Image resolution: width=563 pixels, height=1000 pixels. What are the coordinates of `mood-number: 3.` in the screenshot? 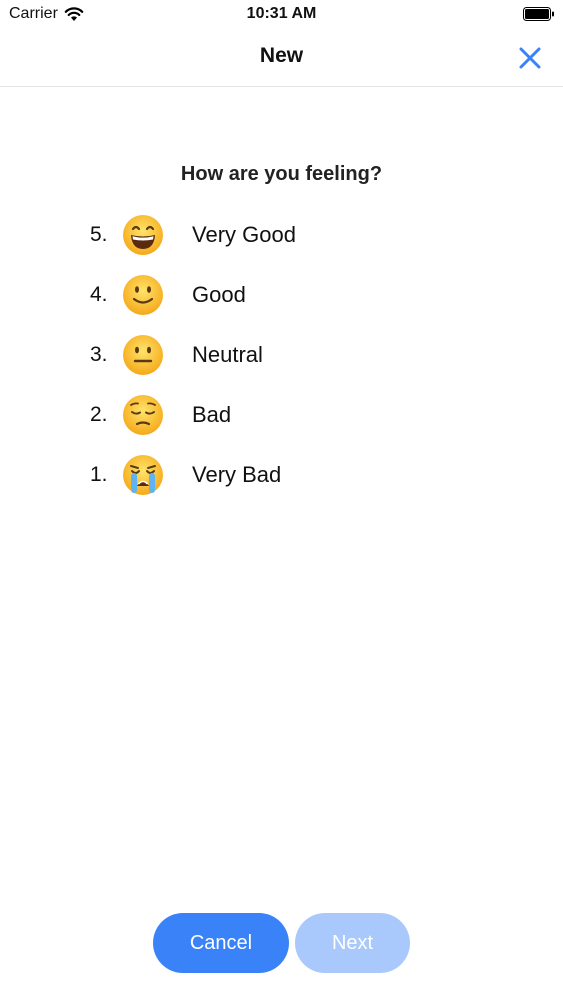 It's located at (99, 354).